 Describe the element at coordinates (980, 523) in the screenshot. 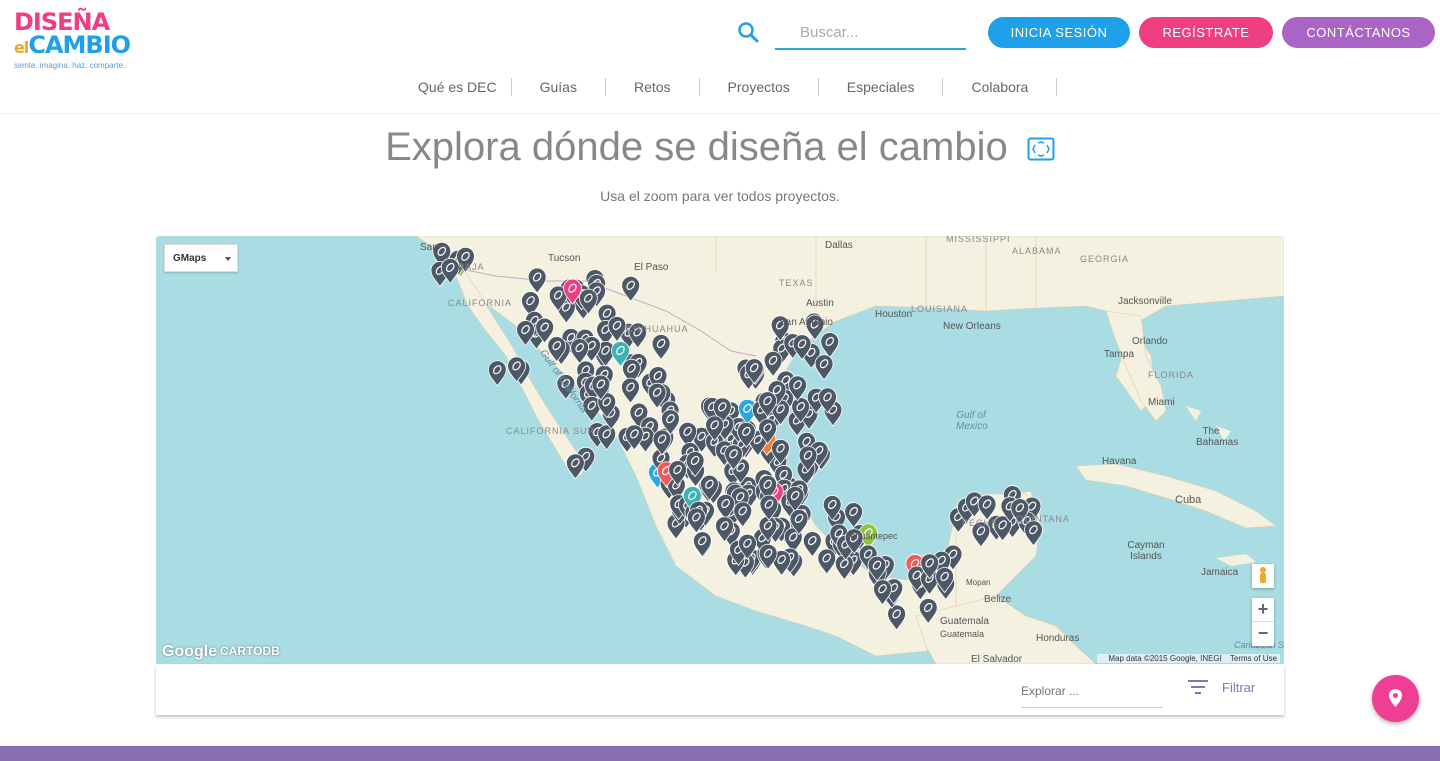

I see `map-label-campeche: PECHE` at that location.